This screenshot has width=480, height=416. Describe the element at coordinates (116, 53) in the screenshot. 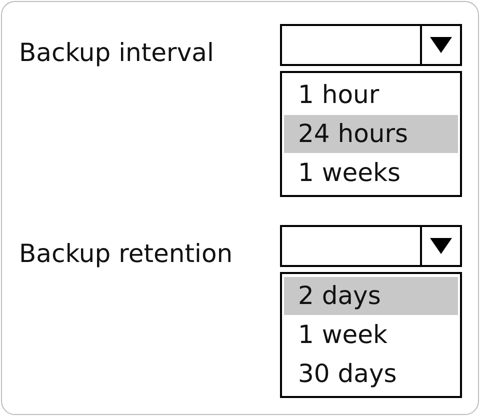

I see `field-label: Backup interval` at that location.